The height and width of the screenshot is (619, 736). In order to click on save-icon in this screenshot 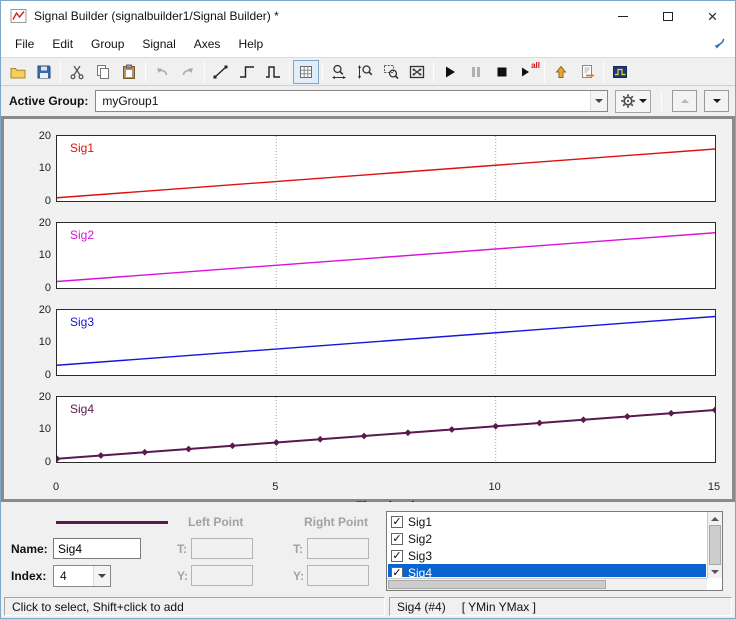, I will do `click(44, 71)`.